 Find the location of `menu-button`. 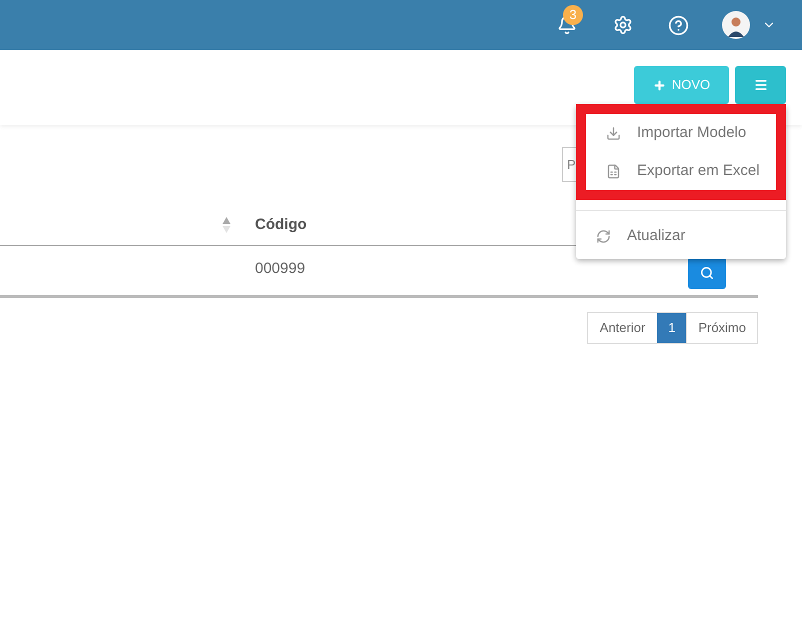

menu-button is located at coordinates (760, 85).